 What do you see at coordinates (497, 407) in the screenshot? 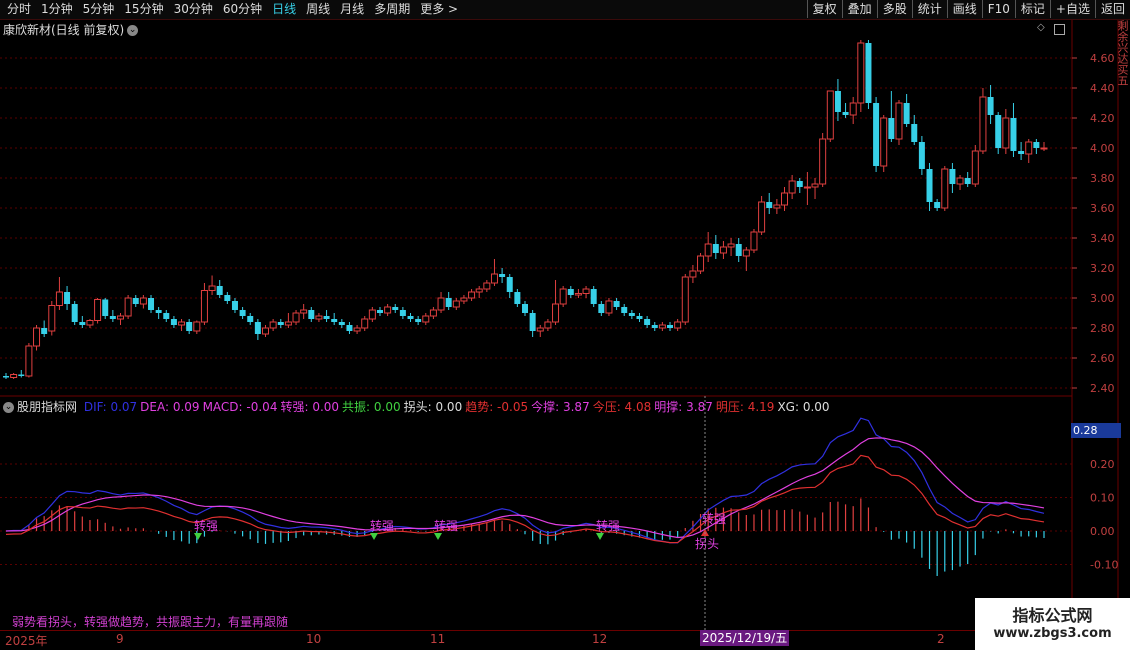
I see `indicator-field: 趋势: -0.05` at bounding box center [497, 407].